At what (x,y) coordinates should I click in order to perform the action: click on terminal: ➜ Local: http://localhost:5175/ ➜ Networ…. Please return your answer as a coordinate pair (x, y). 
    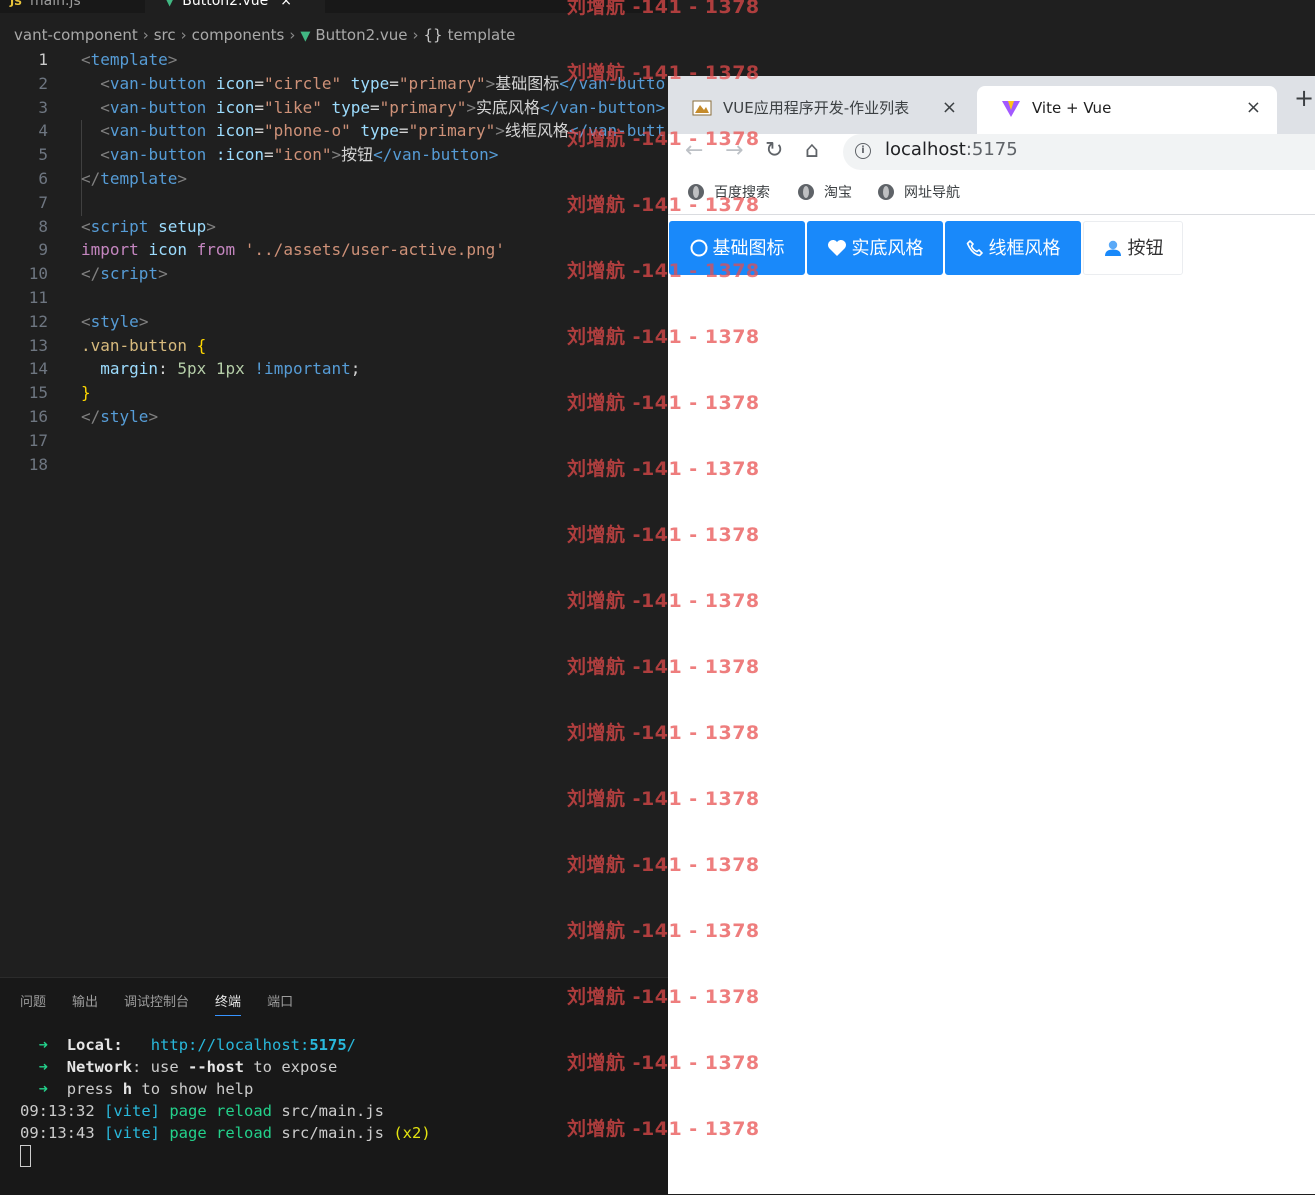
    Looking at the image, I should click on (225, 1100).